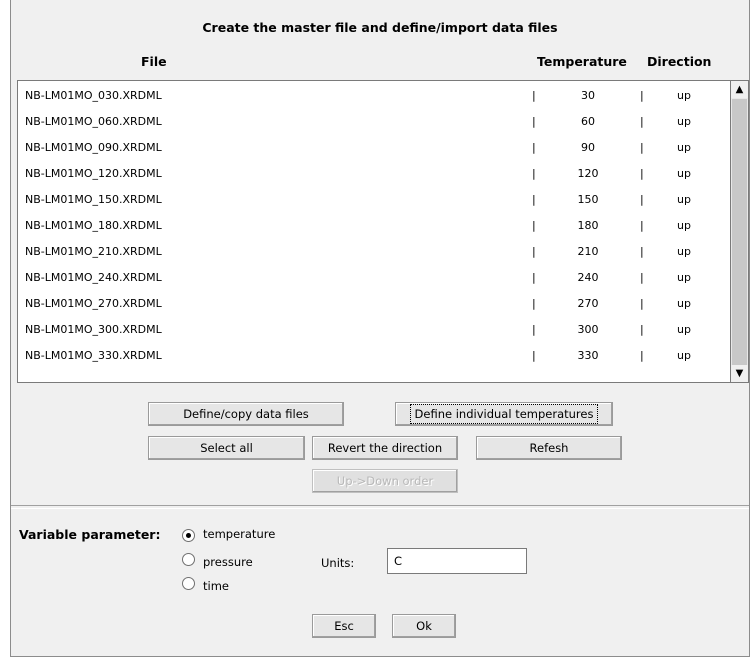 Image resolution: width=753 pixels, height=659 pixels. What do you see at coordinates (374, 279) in the screenshot?
I see `list-item: NB-LM01MO_240.XRDML | 240 | up` at bounding box center [374, 279].